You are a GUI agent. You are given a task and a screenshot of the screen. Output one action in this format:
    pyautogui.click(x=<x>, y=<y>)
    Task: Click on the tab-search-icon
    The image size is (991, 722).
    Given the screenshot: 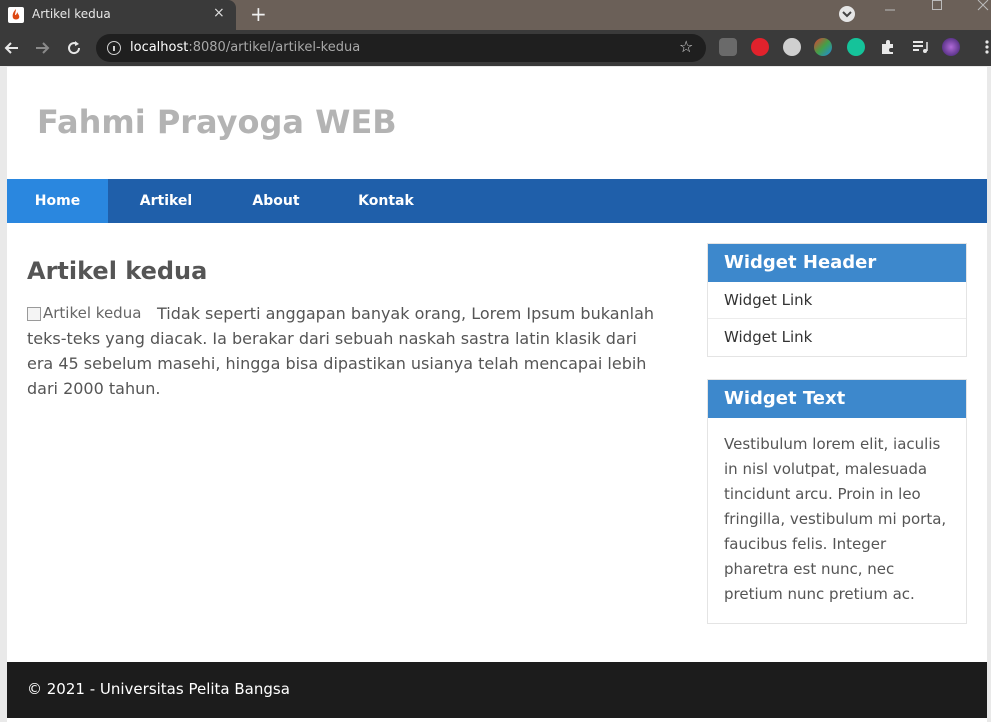 What is the action you would take?
    pyautogui.click(x=847, y=14)
    